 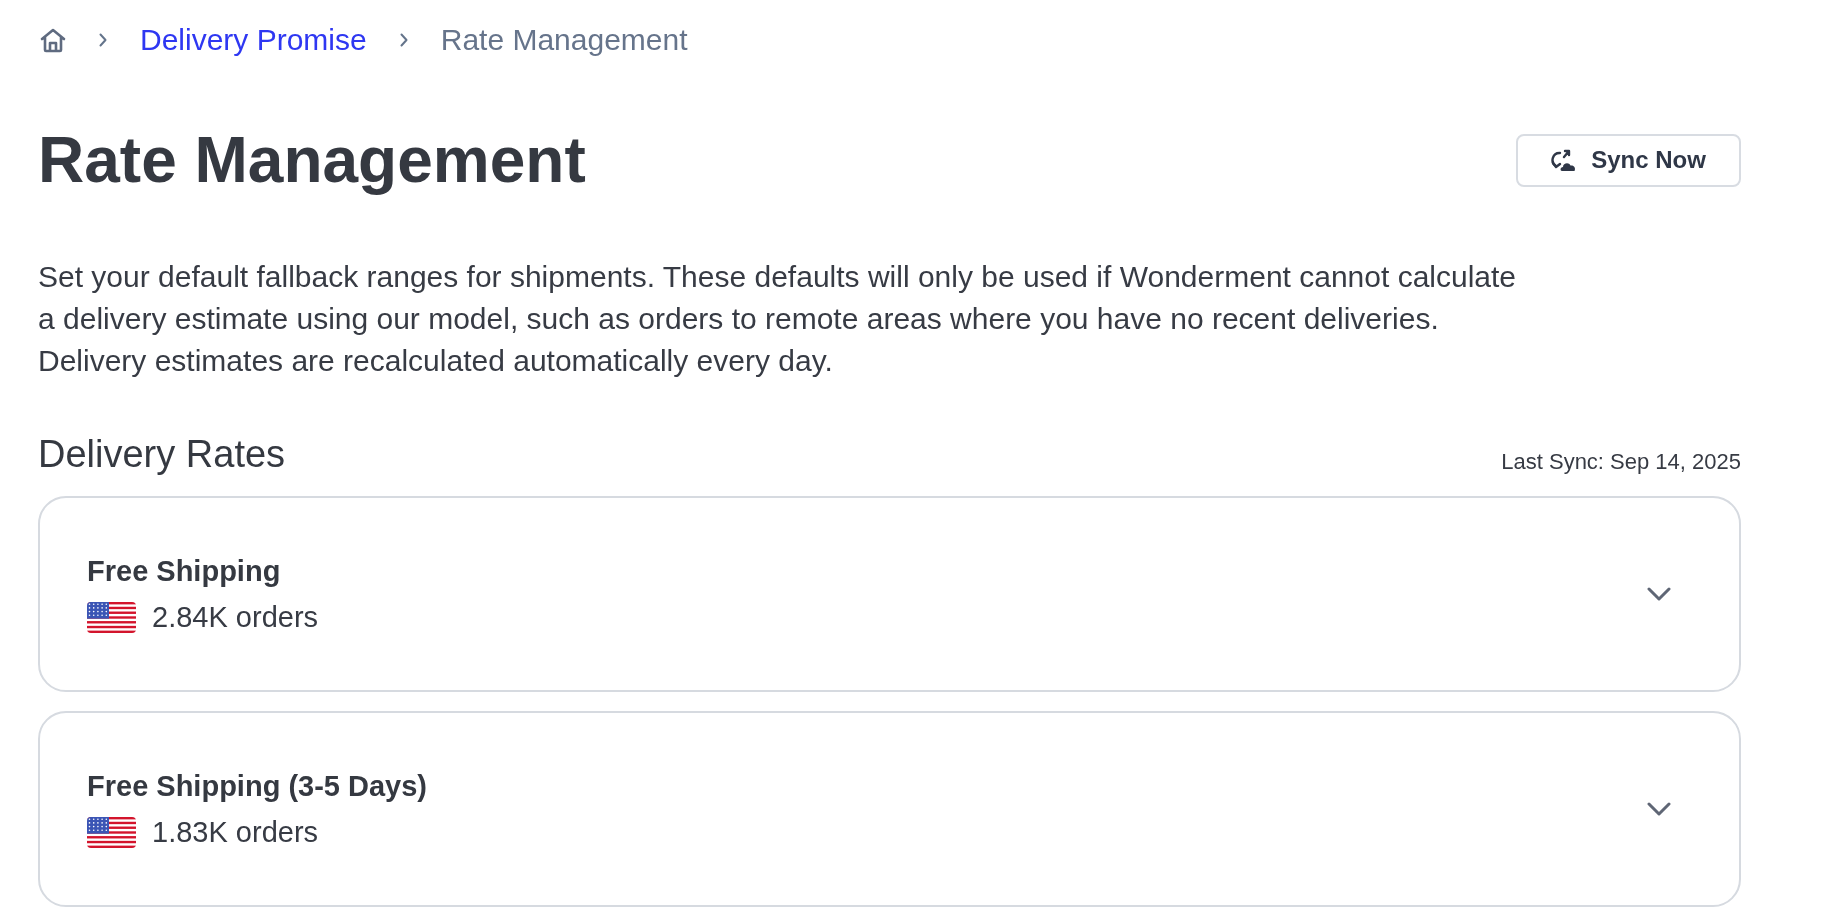 I want to click on page-title: Rate Management, so click(x=312, y=160).